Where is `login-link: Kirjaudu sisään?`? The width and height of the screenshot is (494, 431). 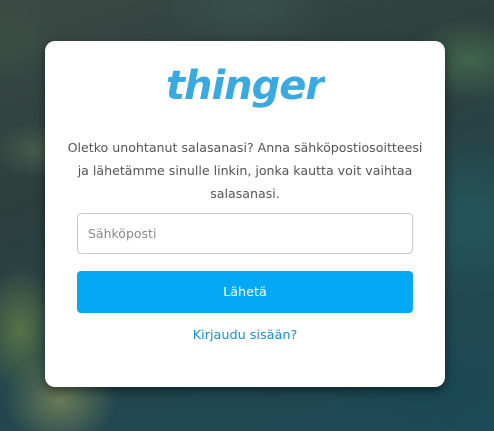 login-link: Kirjaudu sisään? is located at coordinates (245, 335).